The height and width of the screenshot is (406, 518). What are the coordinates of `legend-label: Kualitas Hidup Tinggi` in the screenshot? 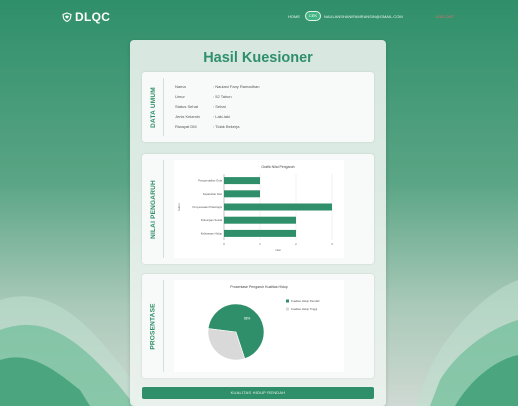 It's located at (304, 309).